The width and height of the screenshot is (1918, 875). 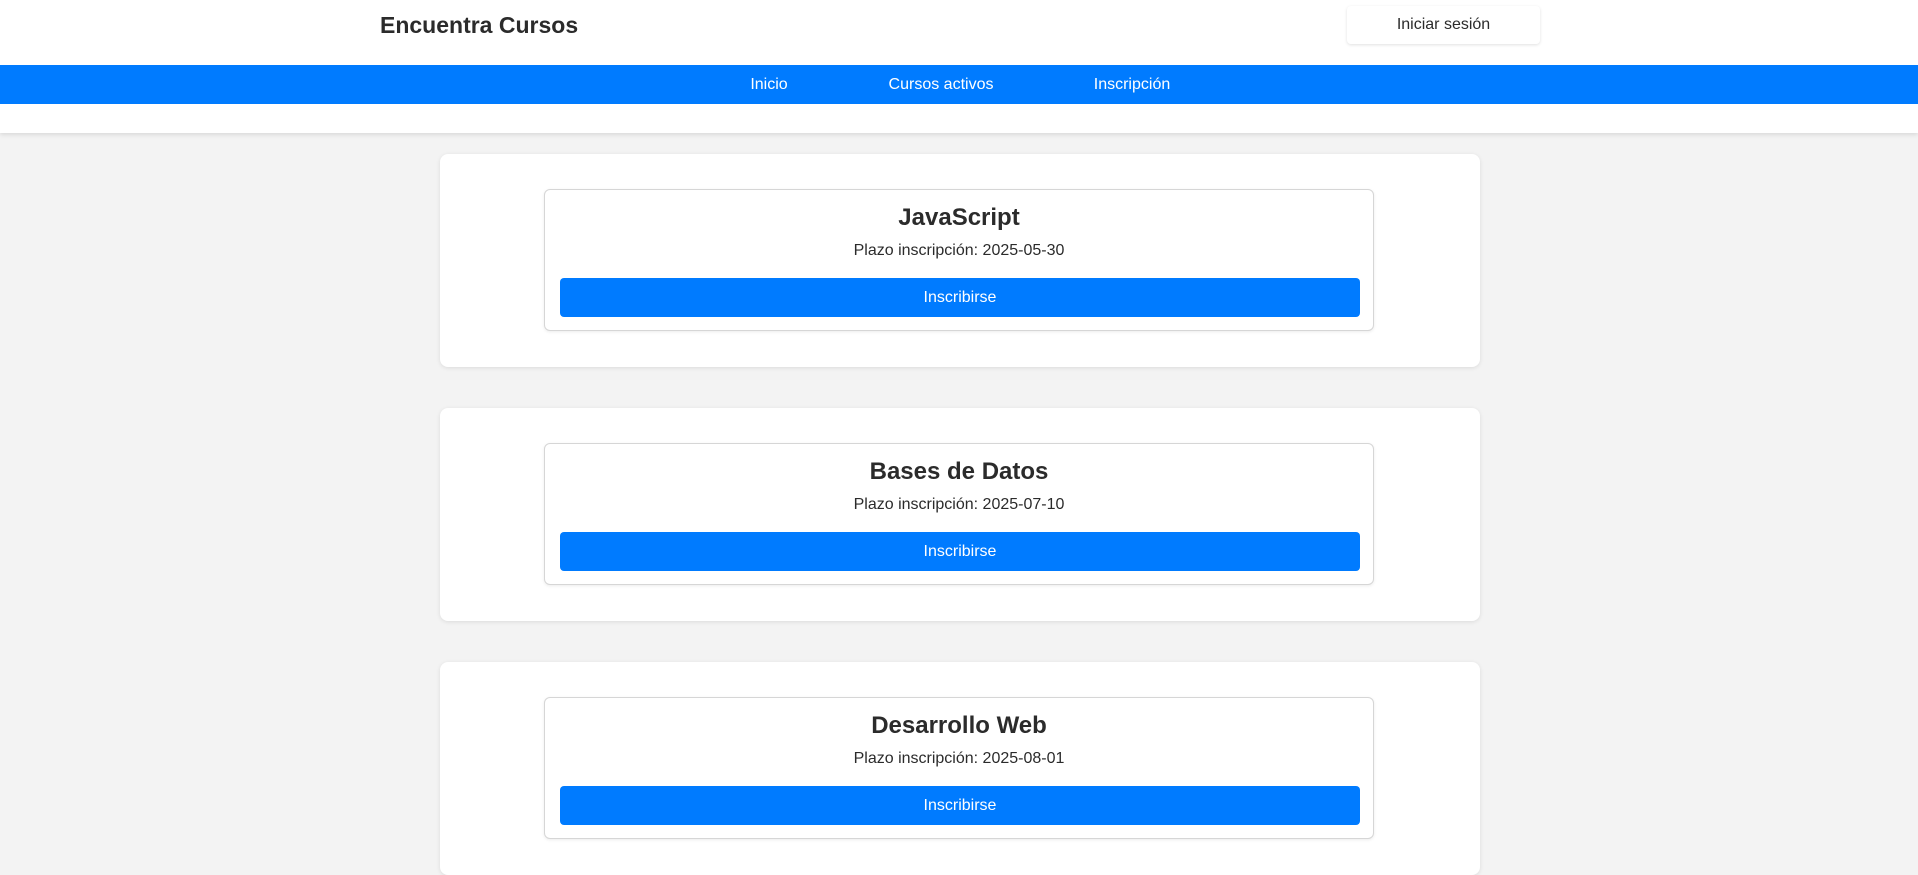 I want to click on nav-link-inicio: Inicio, so click(x=768, y=84).